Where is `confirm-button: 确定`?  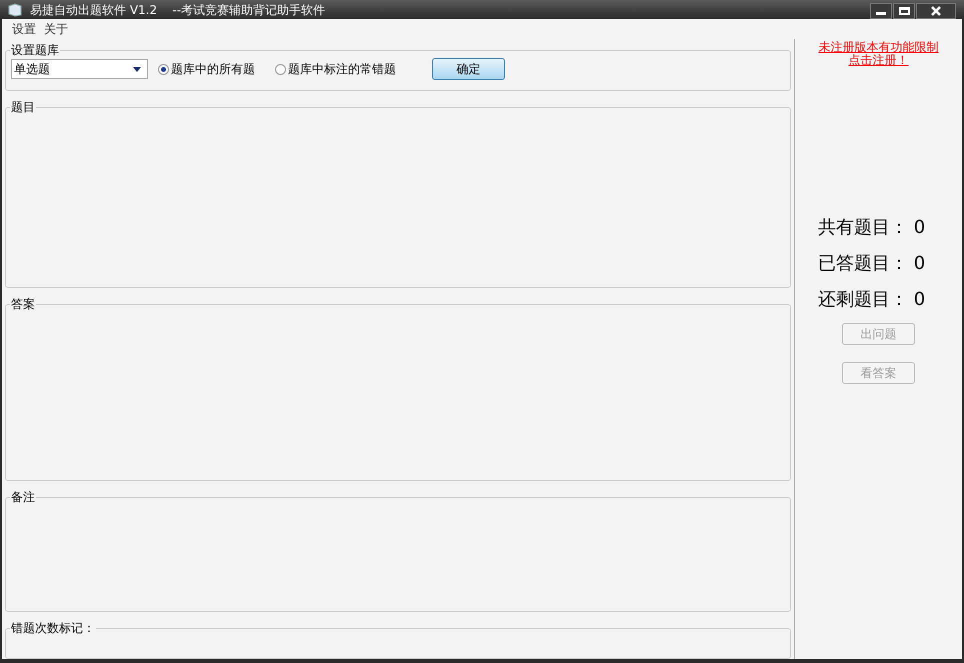 confirm-button: 确定 is located at coordinates (468, 69).